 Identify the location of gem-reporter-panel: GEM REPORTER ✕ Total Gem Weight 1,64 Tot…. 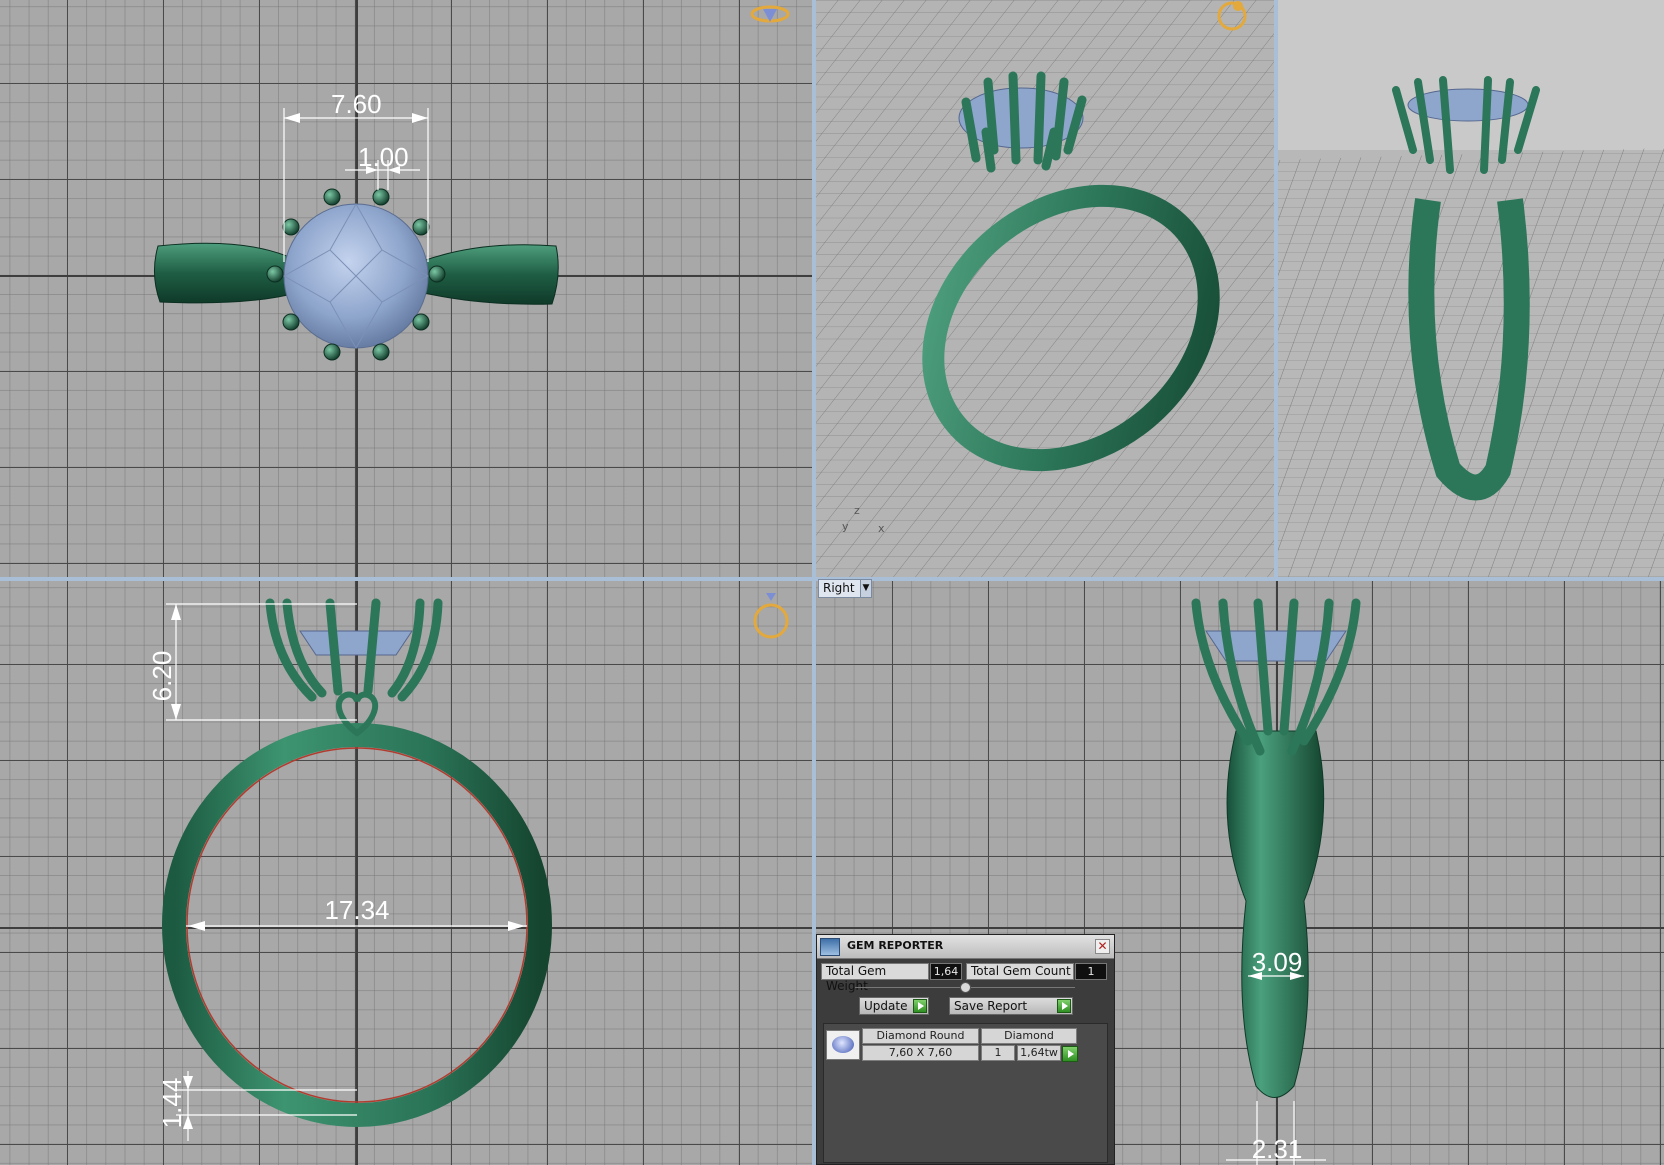
(965, 1049).